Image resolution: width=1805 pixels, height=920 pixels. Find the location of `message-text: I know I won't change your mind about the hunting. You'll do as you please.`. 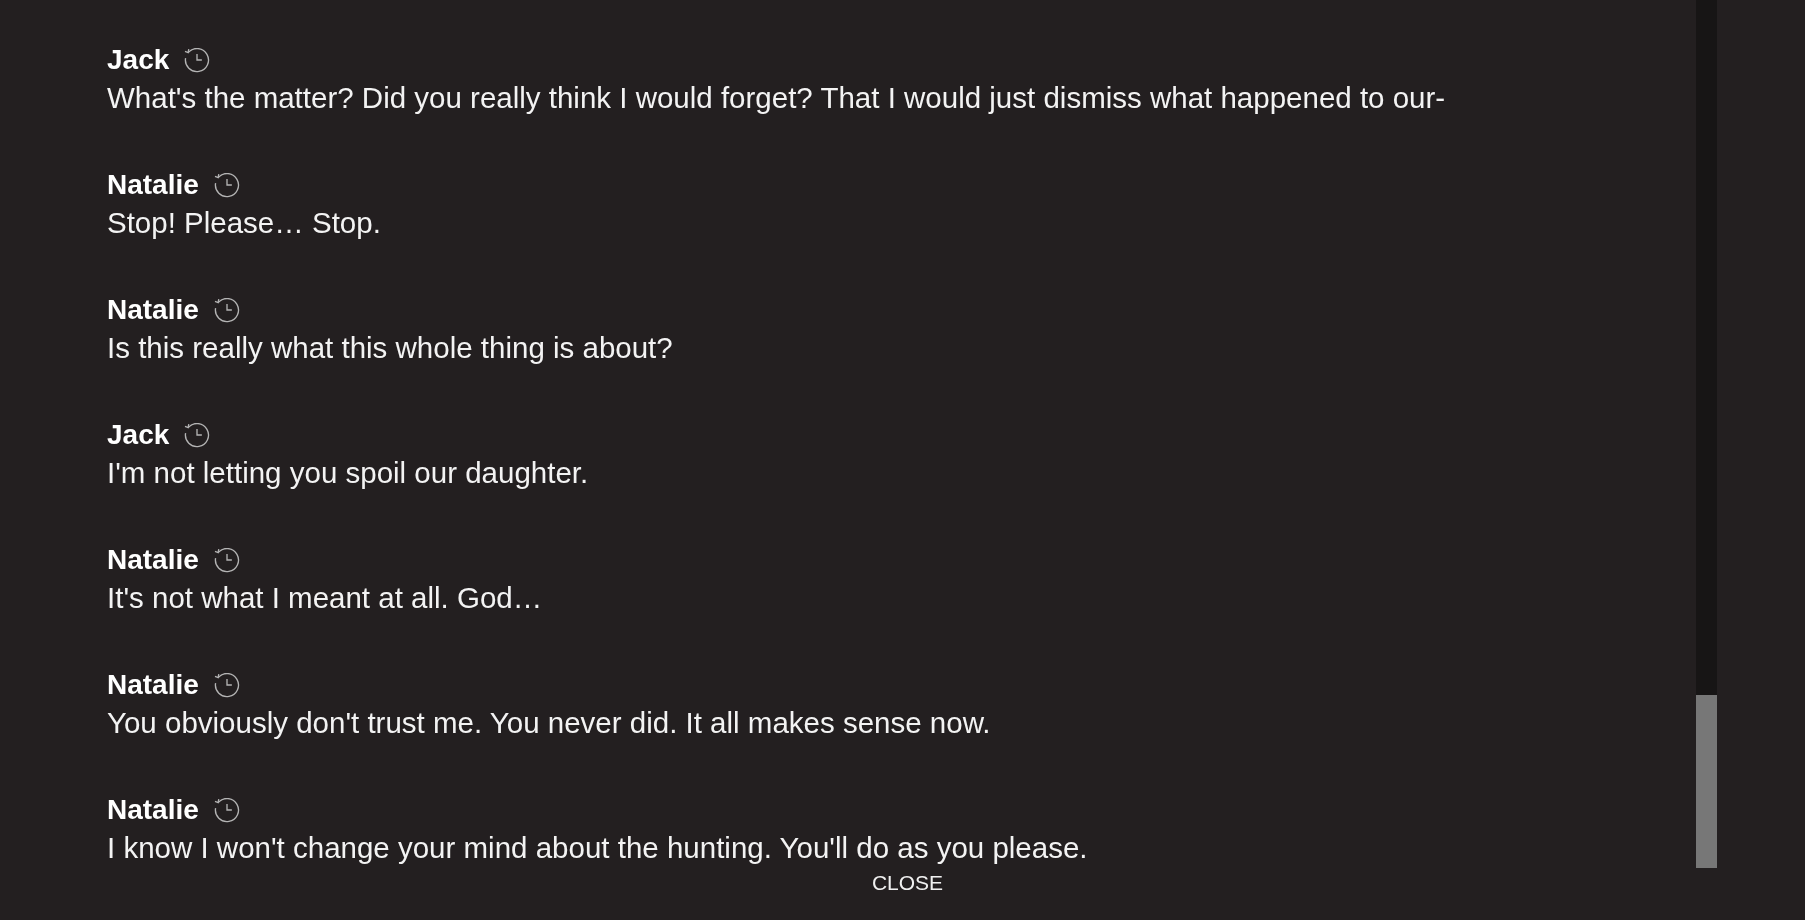

message-text: I know I won't change your mind about the hunting. You'll do as you please. is located at coordinates (597, 848).